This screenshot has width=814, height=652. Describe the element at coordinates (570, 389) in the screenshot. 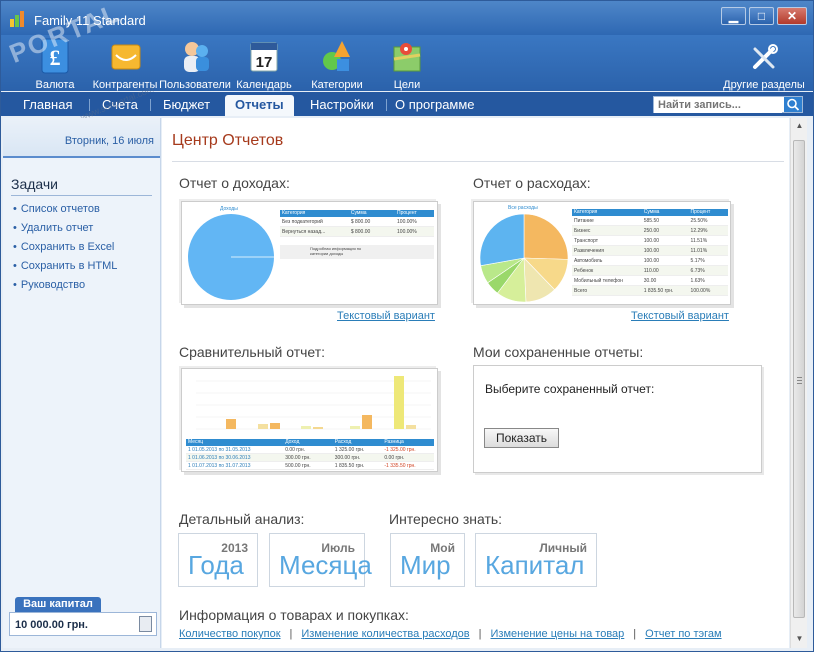

I see `saved-report-prompt: Выберите сохраненный отчет:` at that location.